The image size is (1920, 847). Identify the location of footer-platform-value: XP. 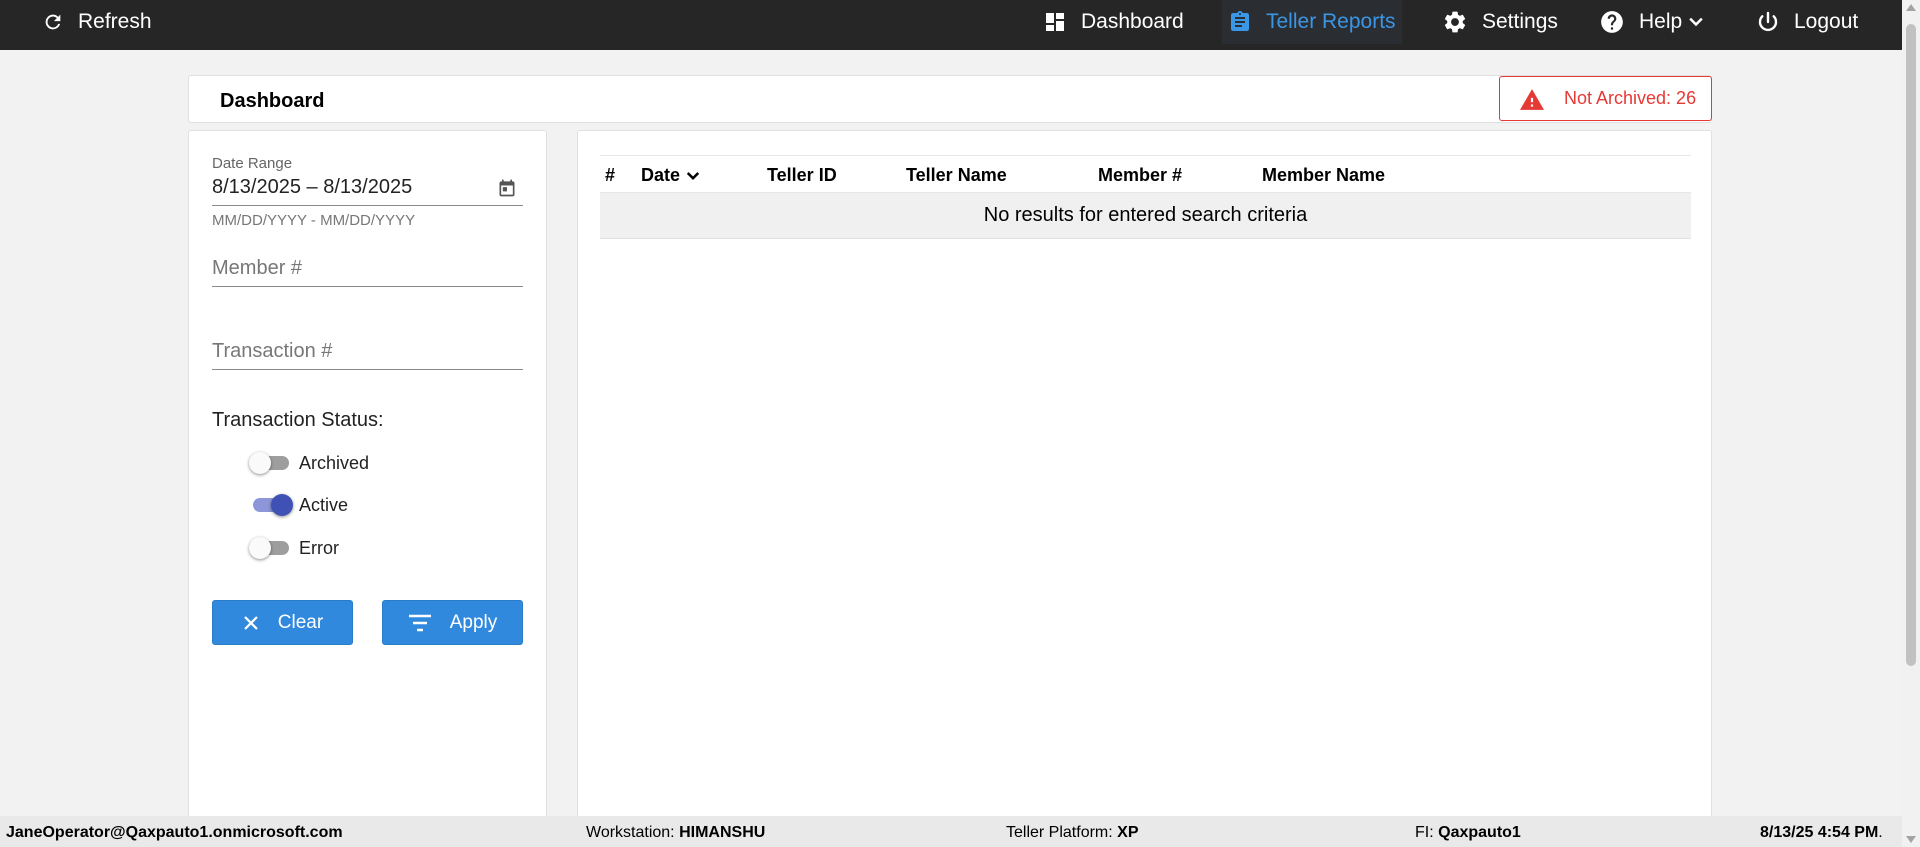
(1128, 832).